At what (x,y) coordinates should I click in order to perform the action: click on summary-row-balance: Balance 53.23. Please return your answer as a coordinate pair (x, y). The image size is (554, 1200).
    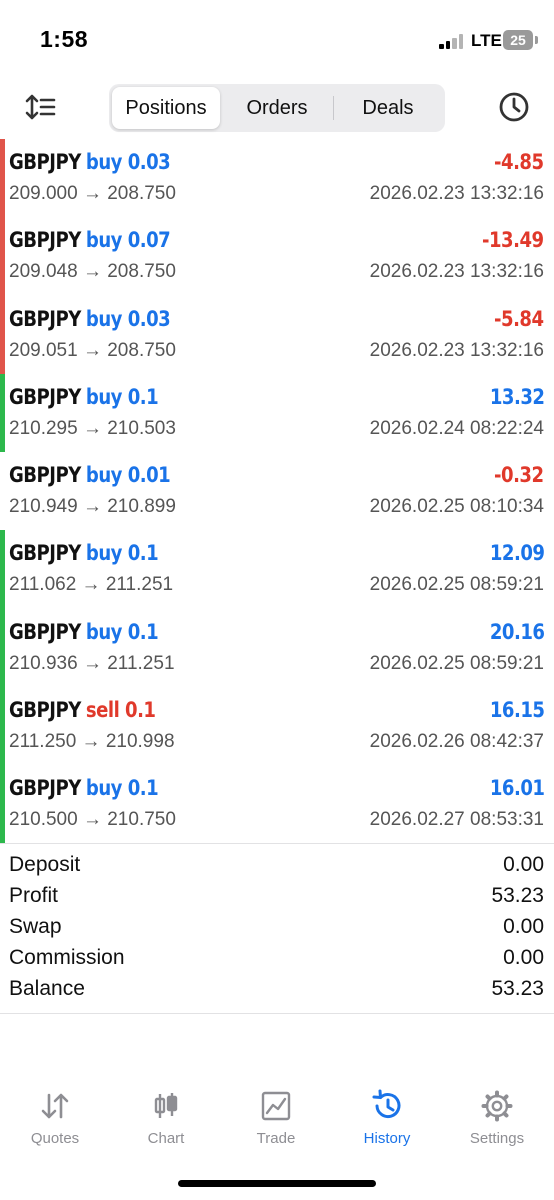
    Looking at the image, I should click on (277, 990).